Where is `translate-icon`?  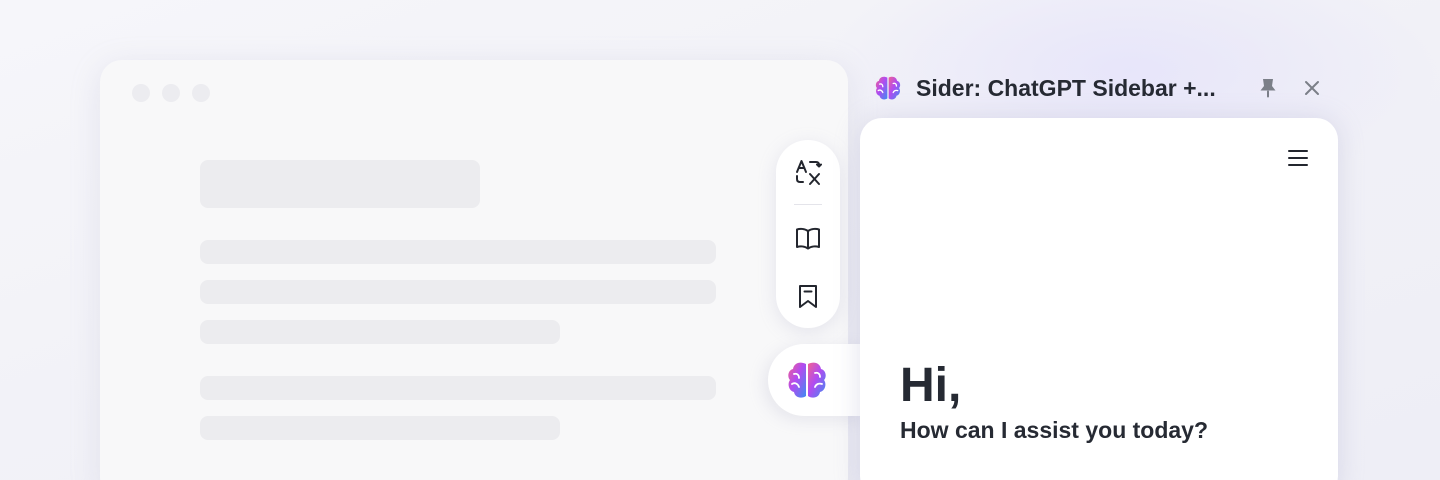
translate-icon is located at coordinates (809, 172).